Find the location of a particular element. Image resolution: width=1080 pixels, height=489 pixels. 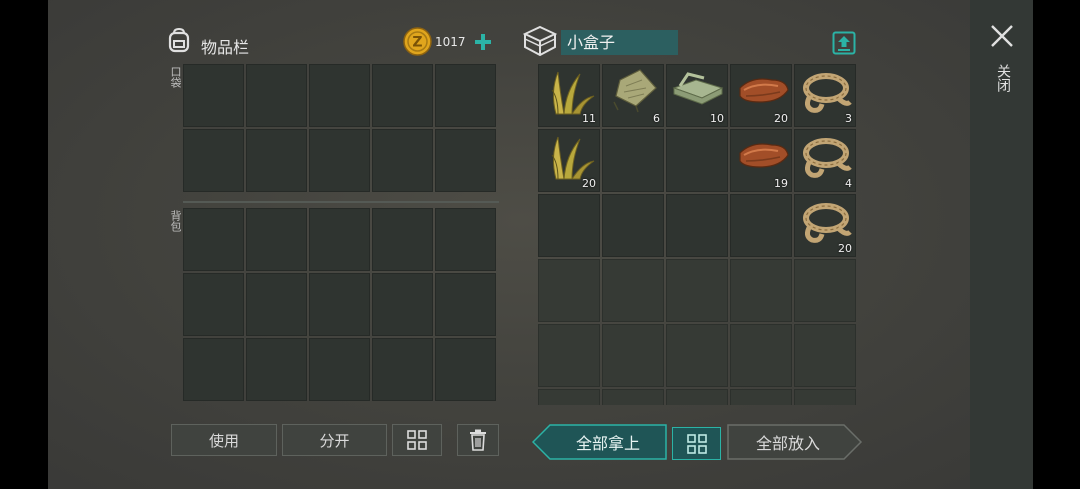

take-all-button: 全部拿上 is located at coordinates (608, 442).